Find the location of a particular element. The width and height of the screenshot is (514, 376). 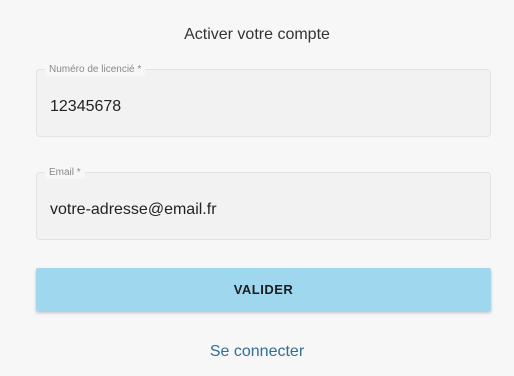

email-label: Email * is located at coordinates (65, 173).